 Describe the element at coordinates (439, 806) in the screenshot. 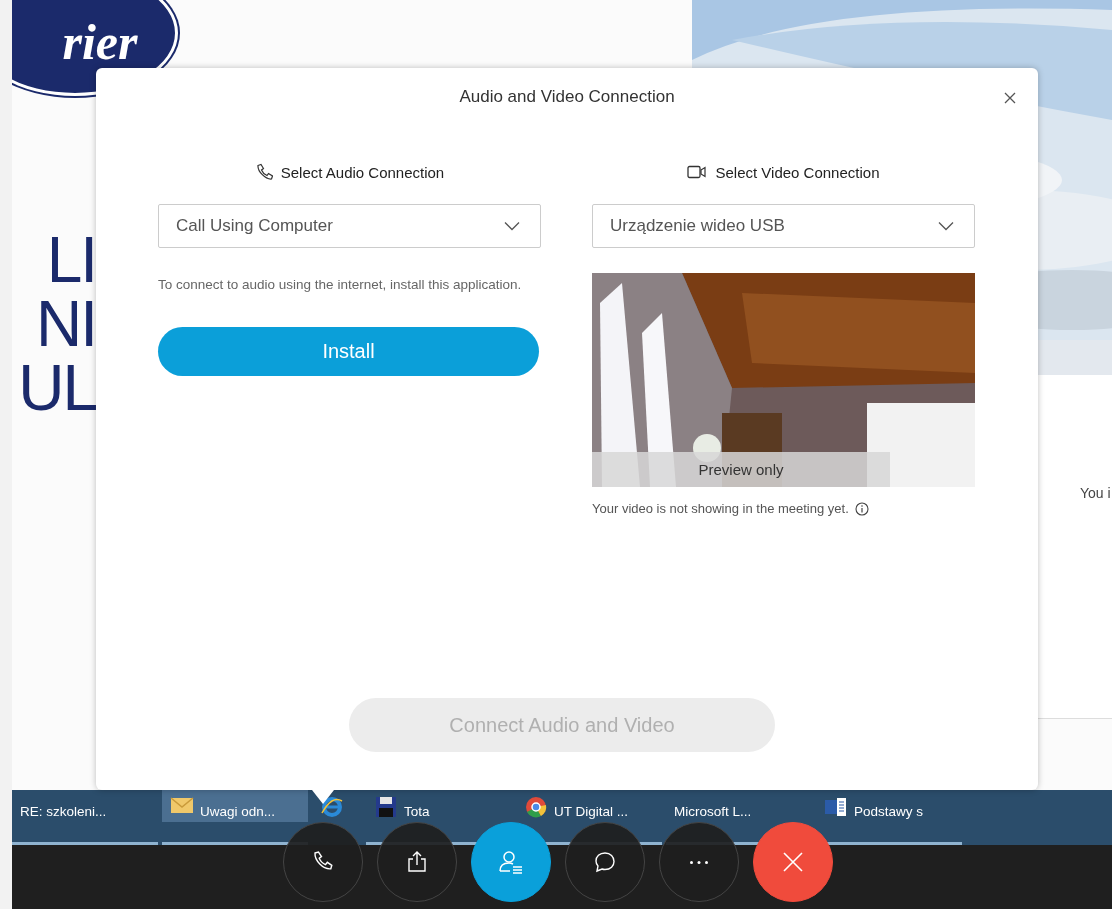

I see `taskbar-item: Tota` at that location.